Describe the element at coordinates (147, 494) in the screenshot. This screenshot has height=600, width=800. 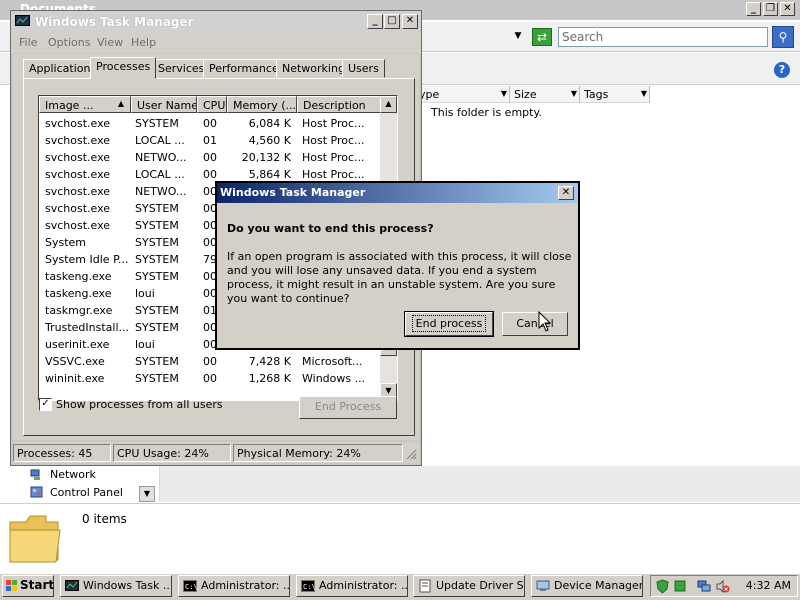
I see `scroll-down-icon: ▼` at that location.